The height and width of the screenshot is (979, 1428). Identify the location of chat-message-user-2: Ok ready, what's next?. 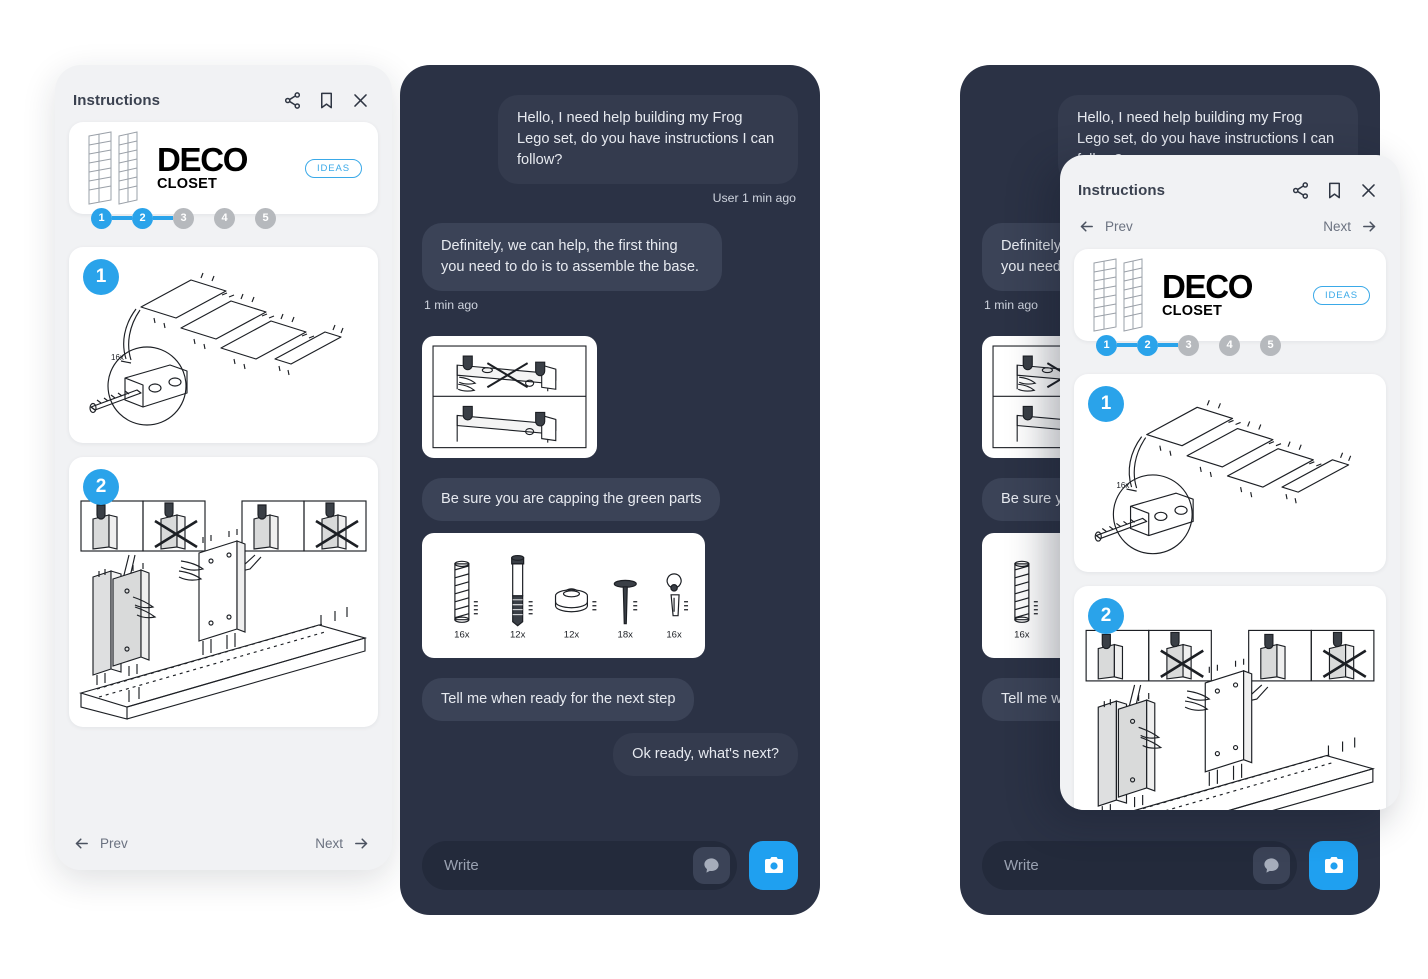
(610, 755).